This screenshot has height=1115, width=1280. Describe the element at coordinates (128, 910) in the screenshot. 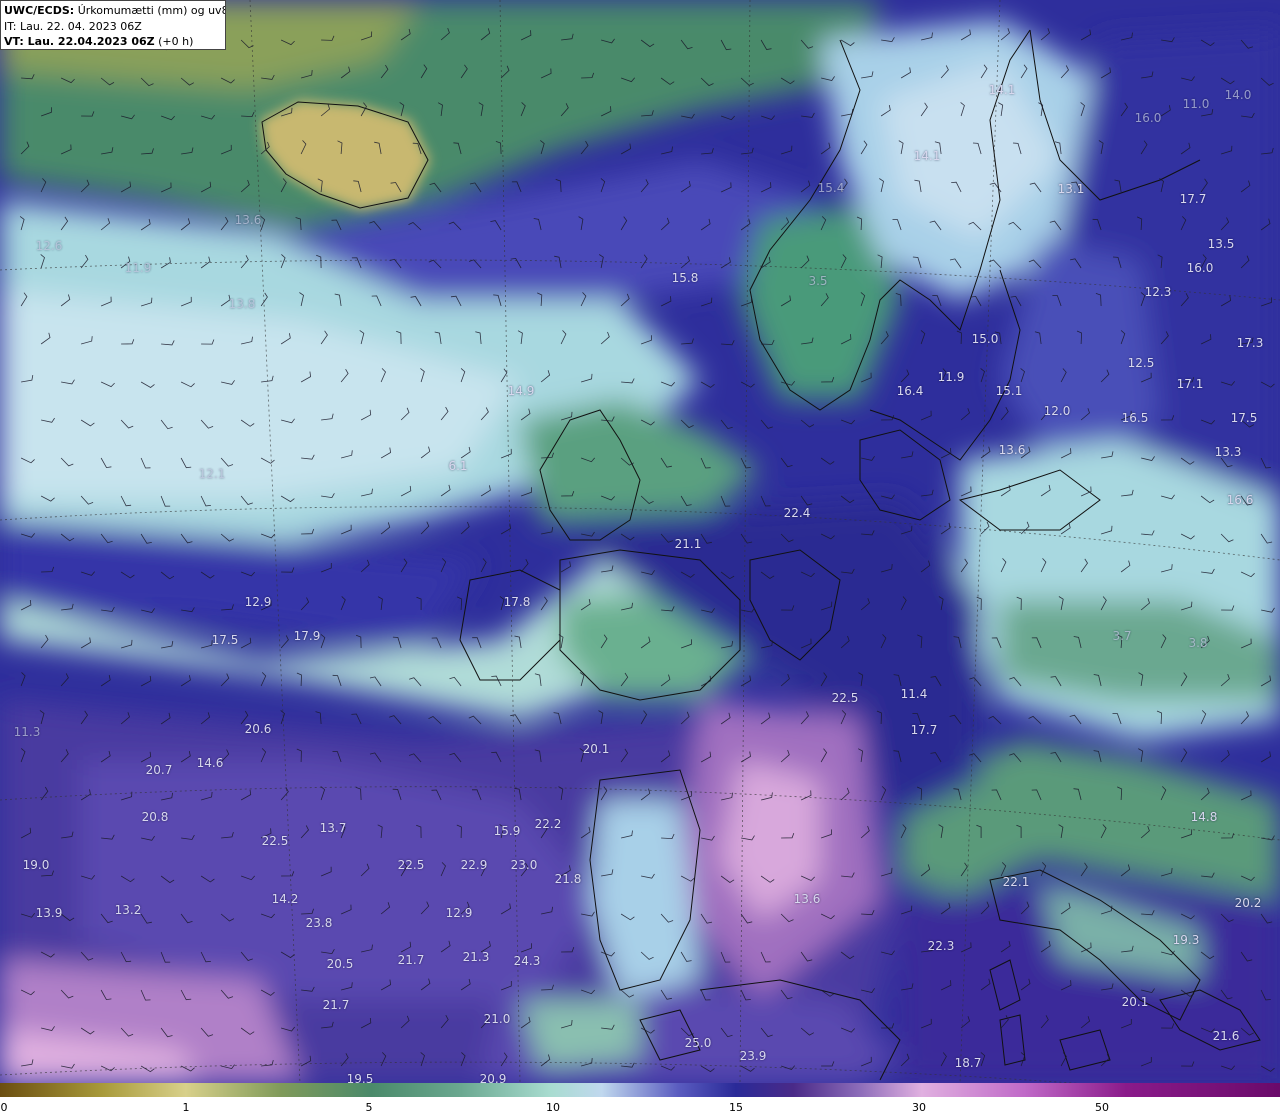

I see `value-label: 13.2` at that location.